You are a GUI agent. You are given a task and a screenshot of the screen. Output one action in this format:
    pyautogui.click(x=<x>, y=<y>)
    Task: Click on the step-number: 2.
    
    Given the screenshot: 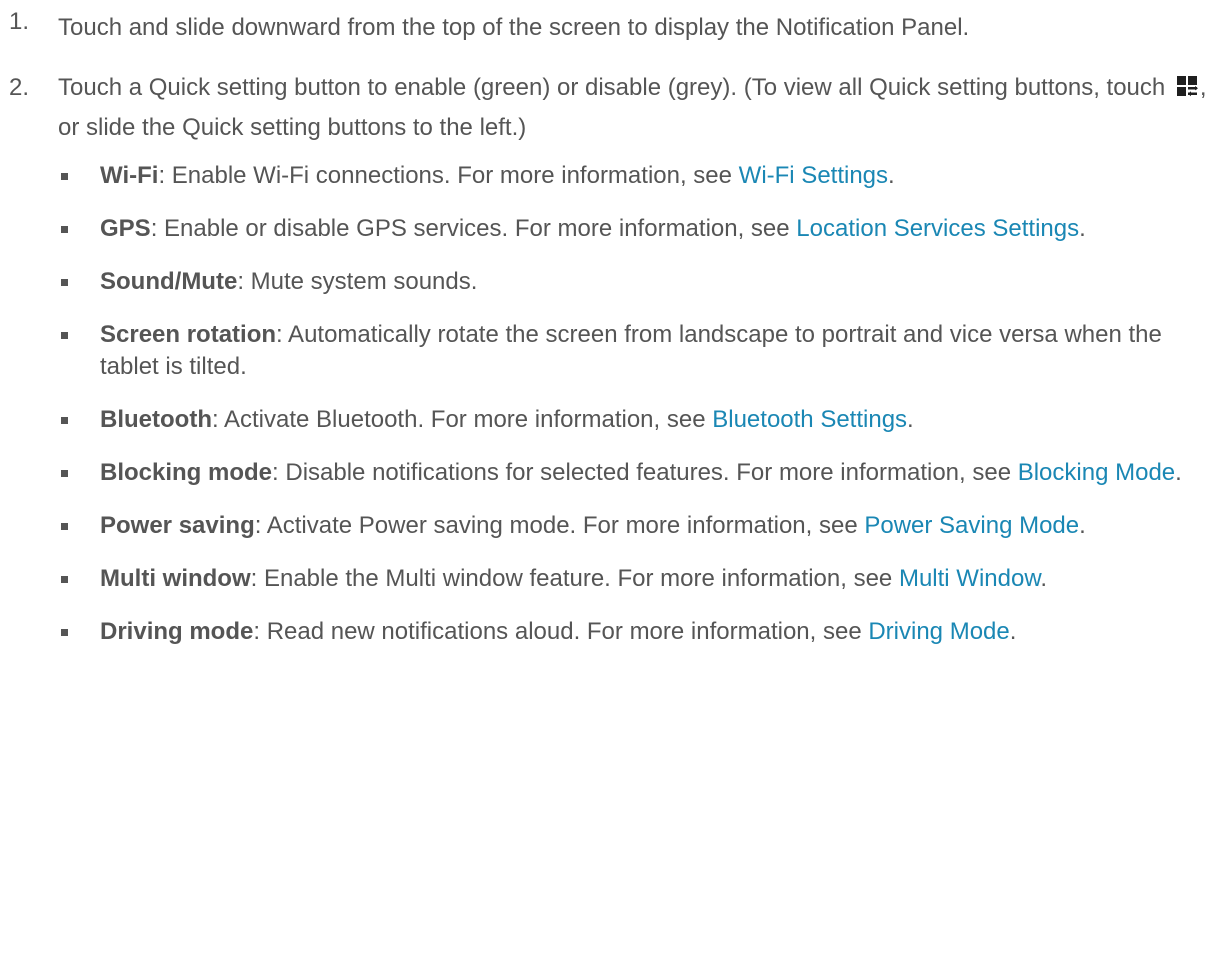 What is the action you would take?
    pyautogui.click(x=19, y=87)
    